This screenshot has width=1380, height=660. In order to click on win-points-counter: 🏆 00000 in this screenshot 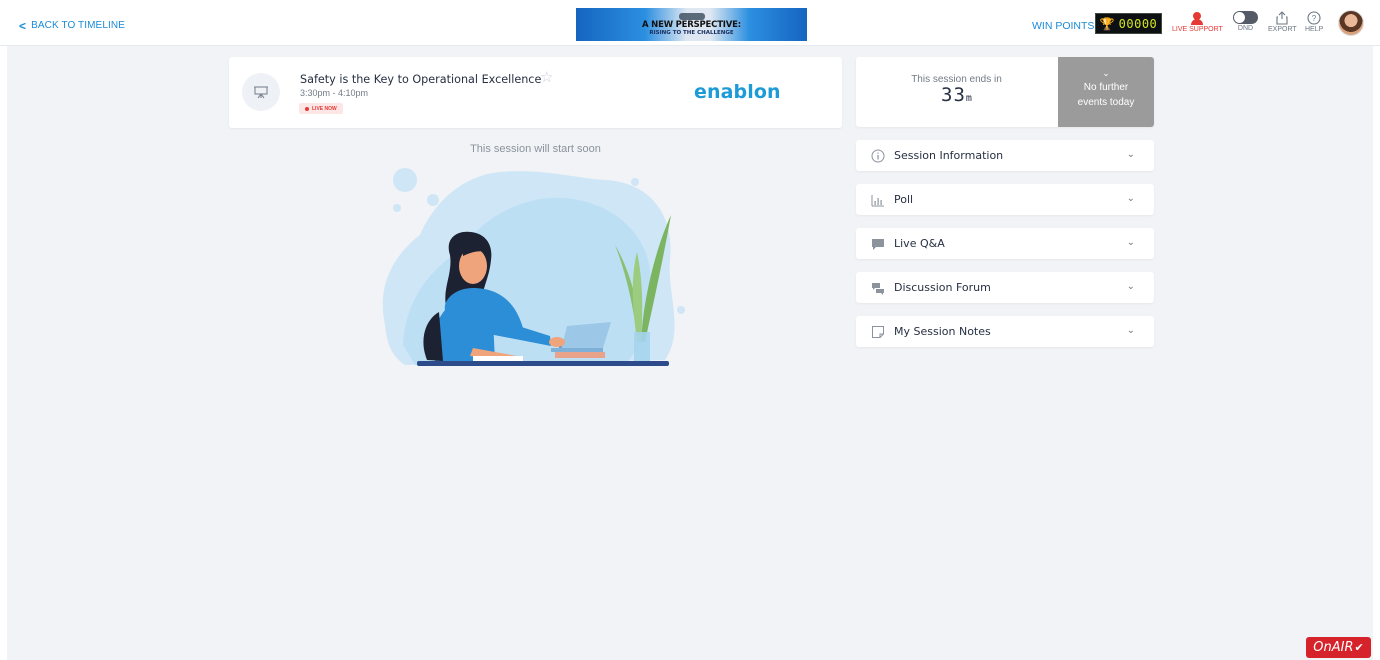, I will do `click(1128, 23)`.